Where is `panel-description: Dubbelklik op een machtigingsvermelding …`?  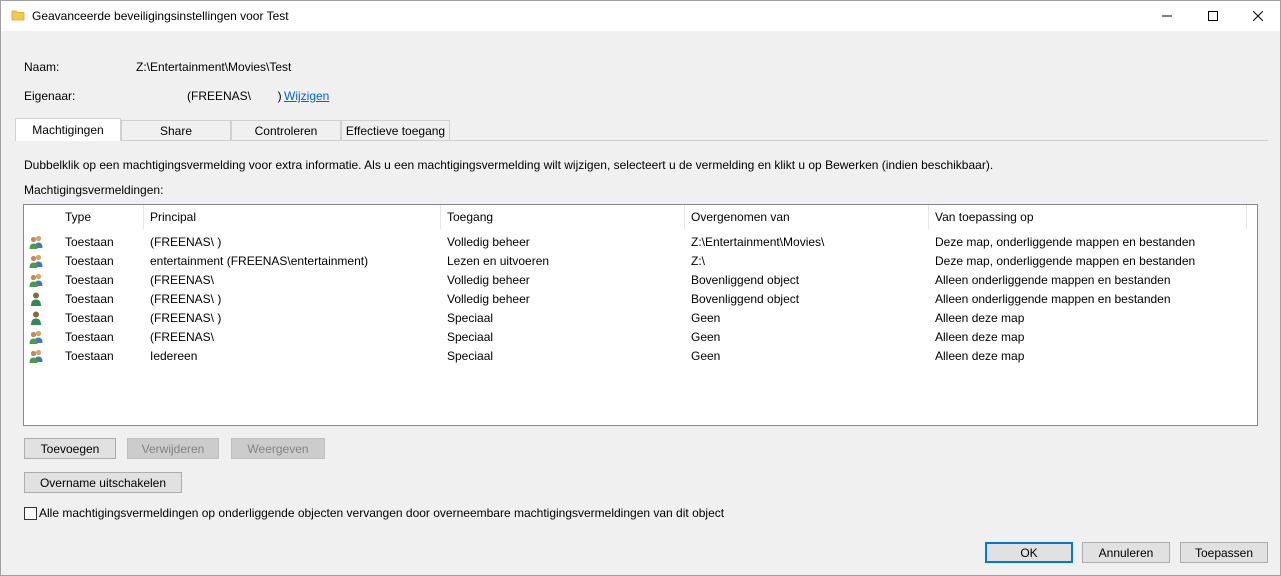
panel-description: Dubbelklik op een machtigingsvermelding … is located at coordinates (509, 165).